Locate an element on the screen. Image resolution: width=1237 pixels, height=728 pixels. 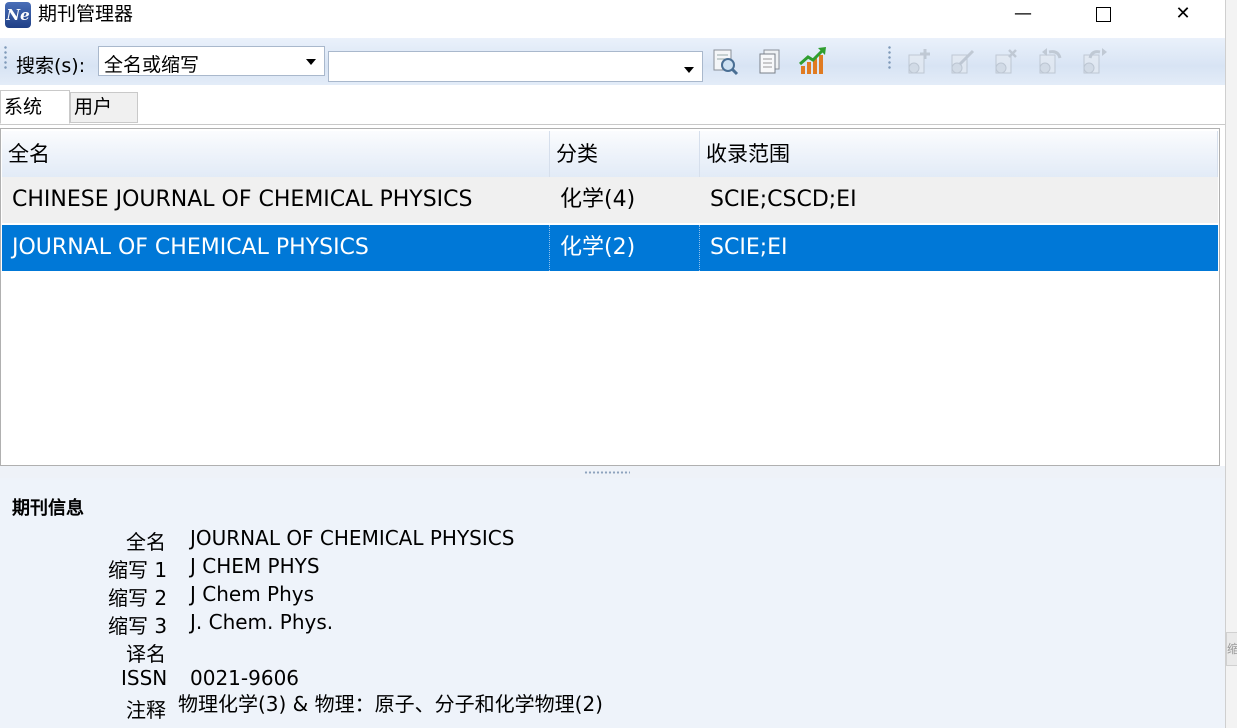
info-value: 物理化学(3) & 物理：原子、分子和化学物理(2) is located at coordinates (390, 704).